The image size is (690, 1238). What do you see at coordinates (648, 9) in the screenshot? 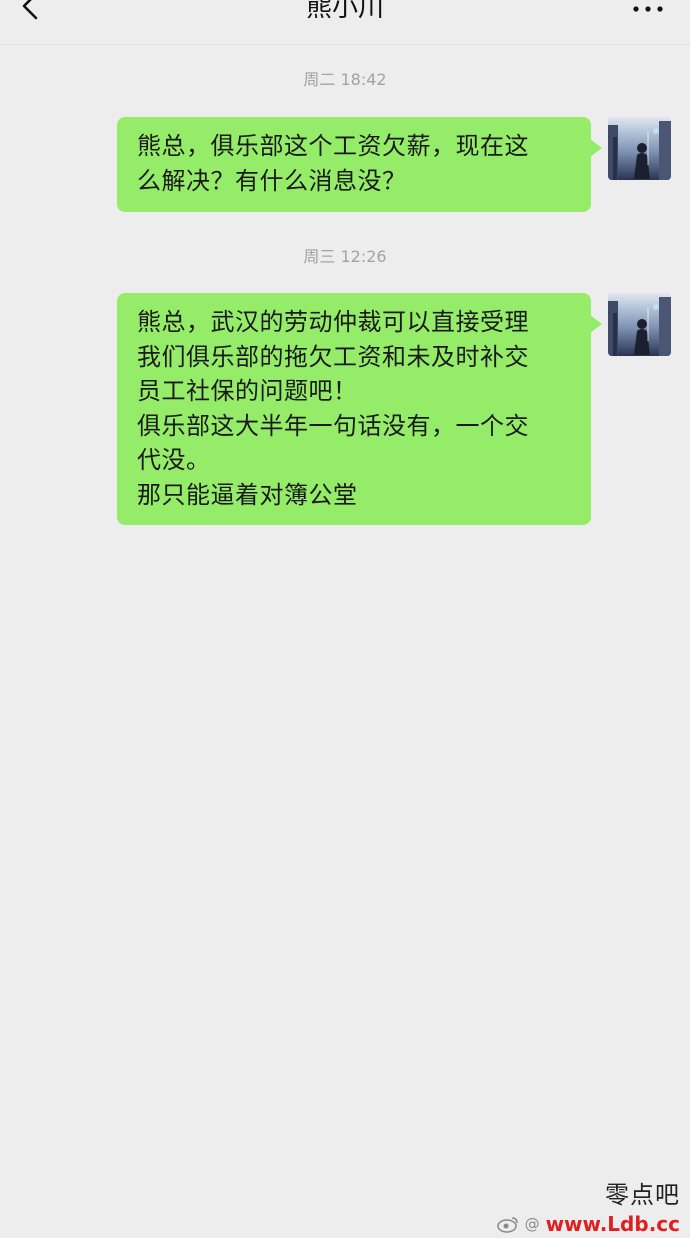
I see `more-dots-icon` at bounding box center [648, 9].